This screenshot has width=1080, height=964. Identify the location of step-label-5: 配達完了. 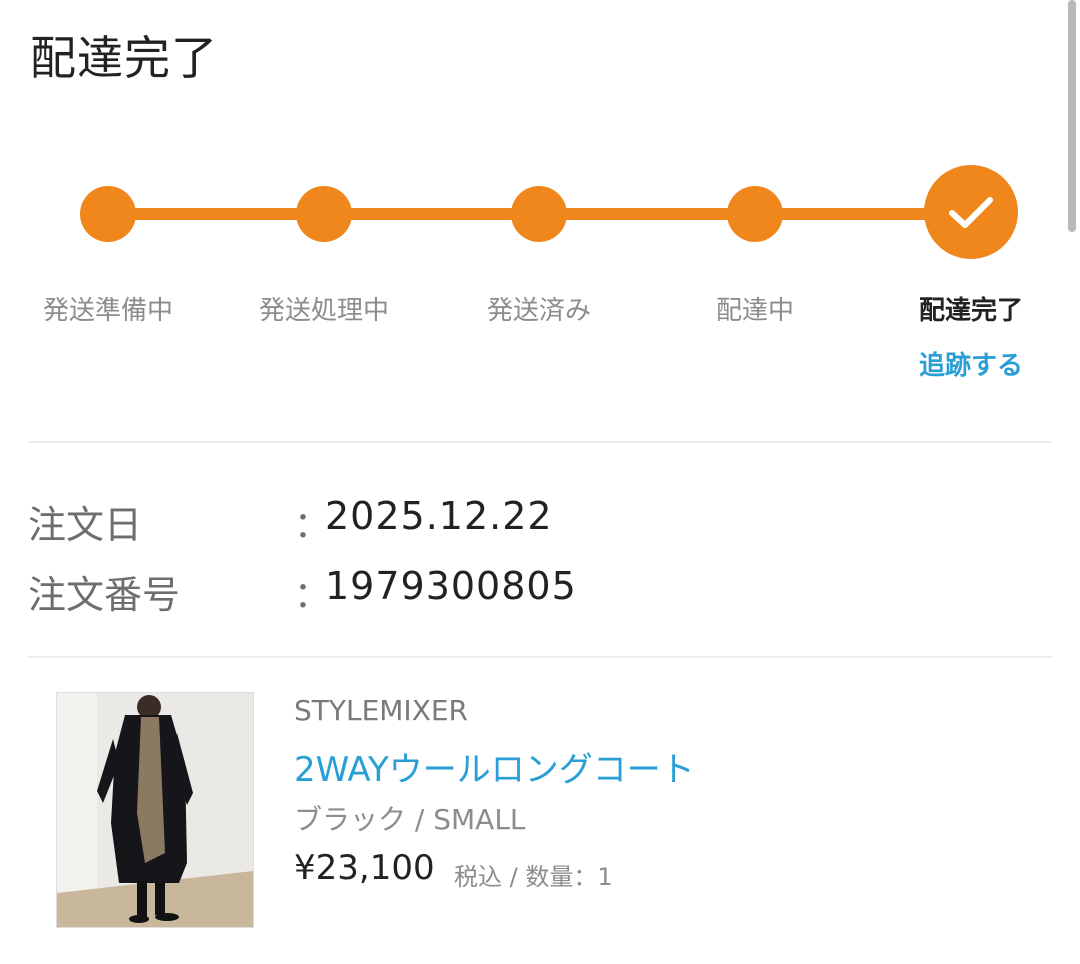
(971, 311).